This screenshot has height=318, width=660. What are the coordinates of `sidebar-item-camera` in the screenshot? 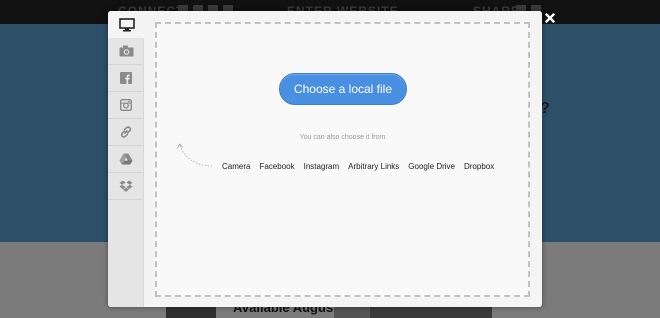 It's located at (126, 51).